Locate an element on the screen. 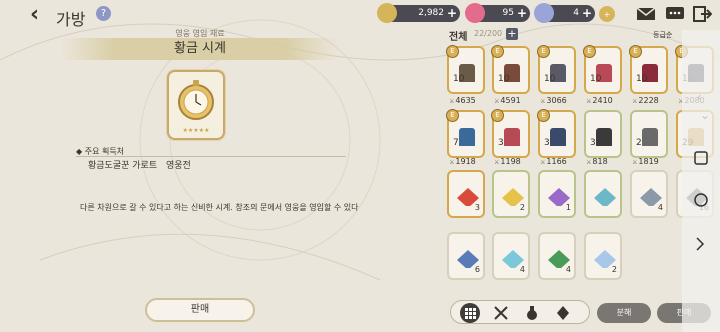 The image size is (720, 332). combat-power: 4635 is located at coordinates (462, 100).